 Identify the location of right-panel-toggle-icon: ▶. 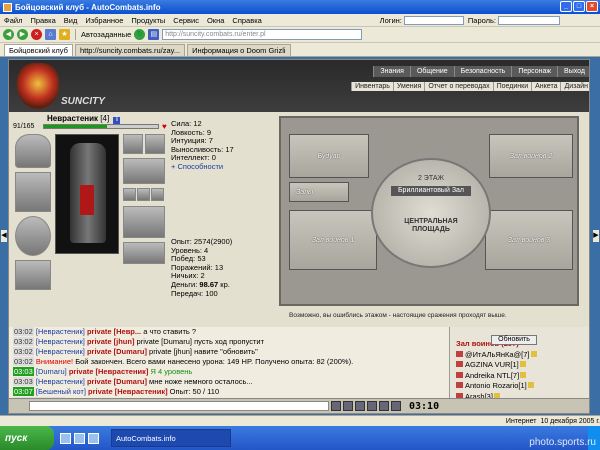
(596, 236).